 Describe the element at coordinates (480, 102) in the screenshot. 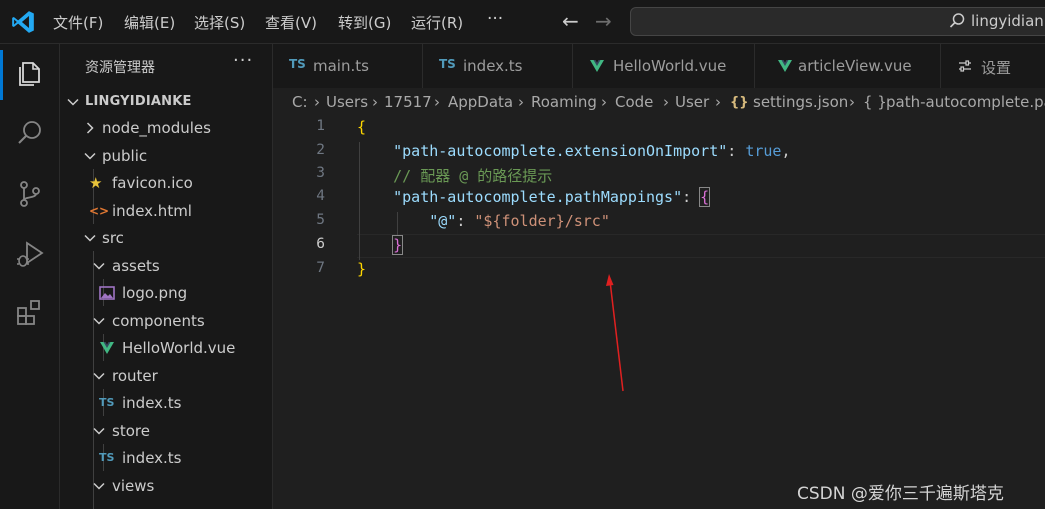

I see `breadcrumb-item: AppData` at that location.